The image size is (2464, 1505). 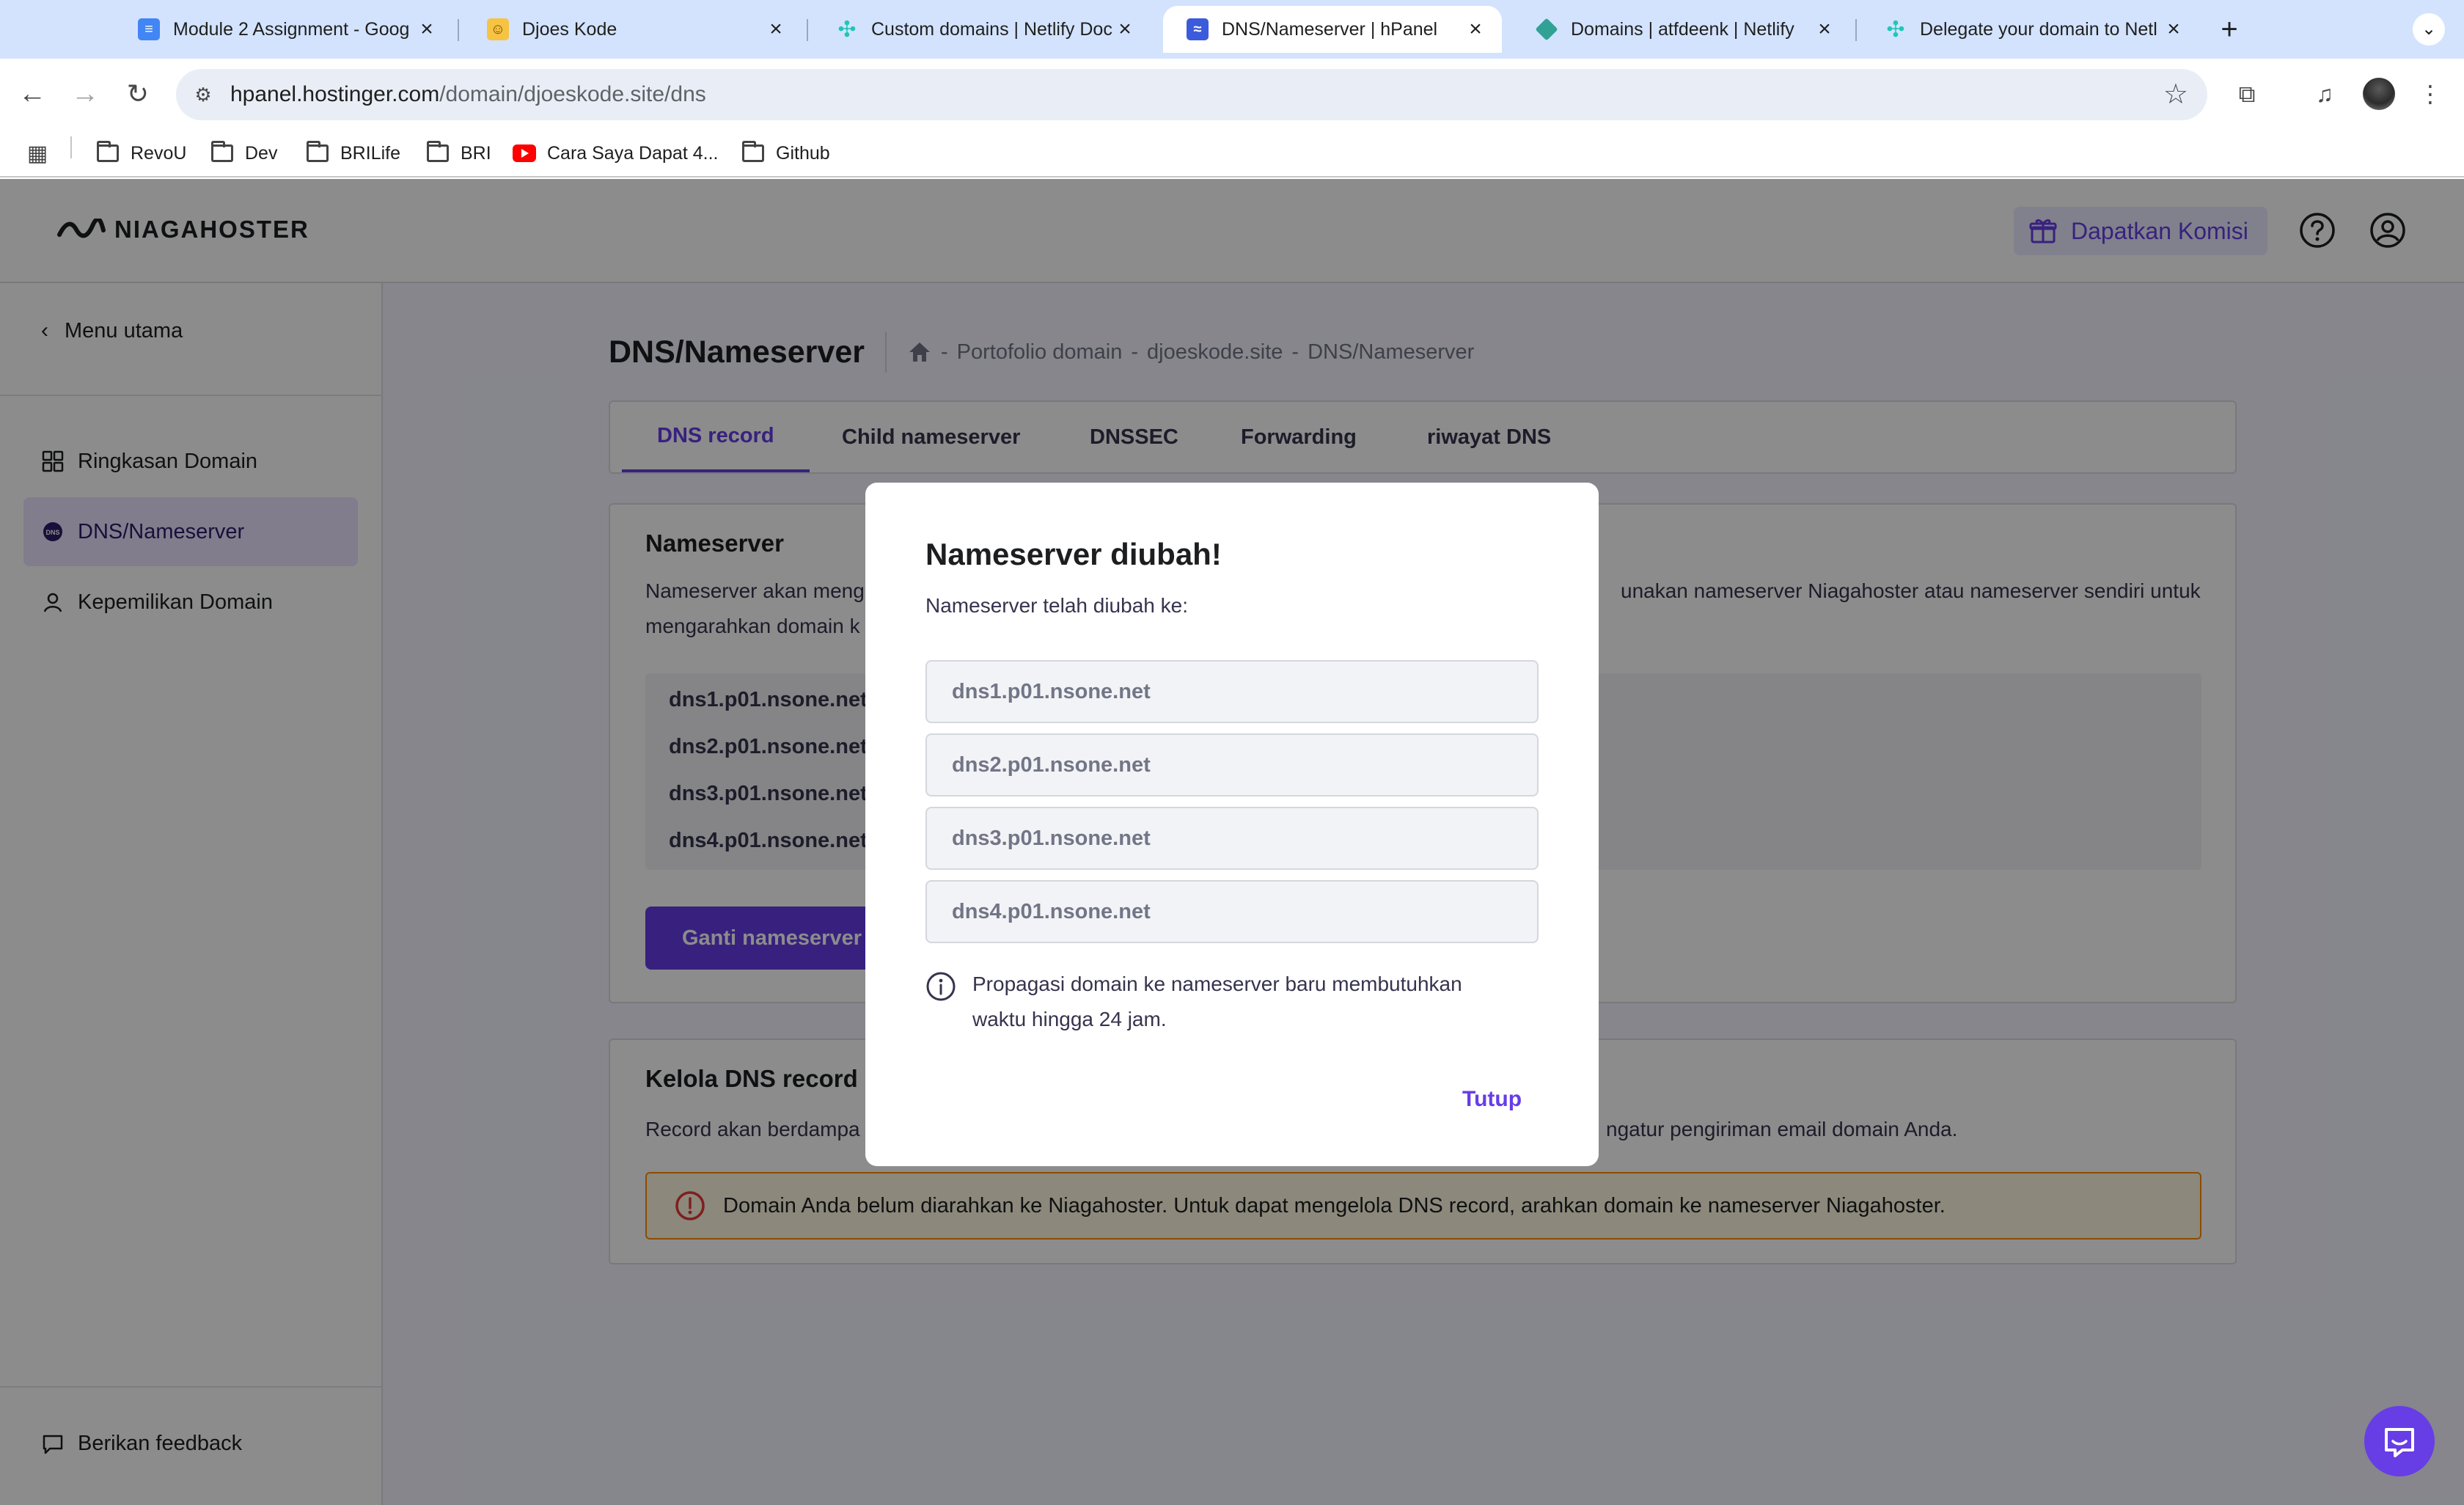 What do you see at coordinates (2430, 94) in the screenshot?
I see `browser-menu-icon: ⋮` at bounding box center [2430, 94].